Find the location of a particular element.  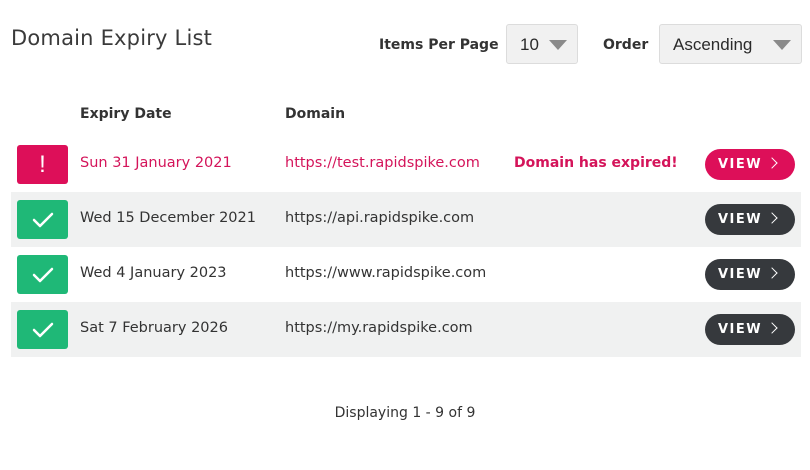

order-label: Order is located at coordinates (626, 45).